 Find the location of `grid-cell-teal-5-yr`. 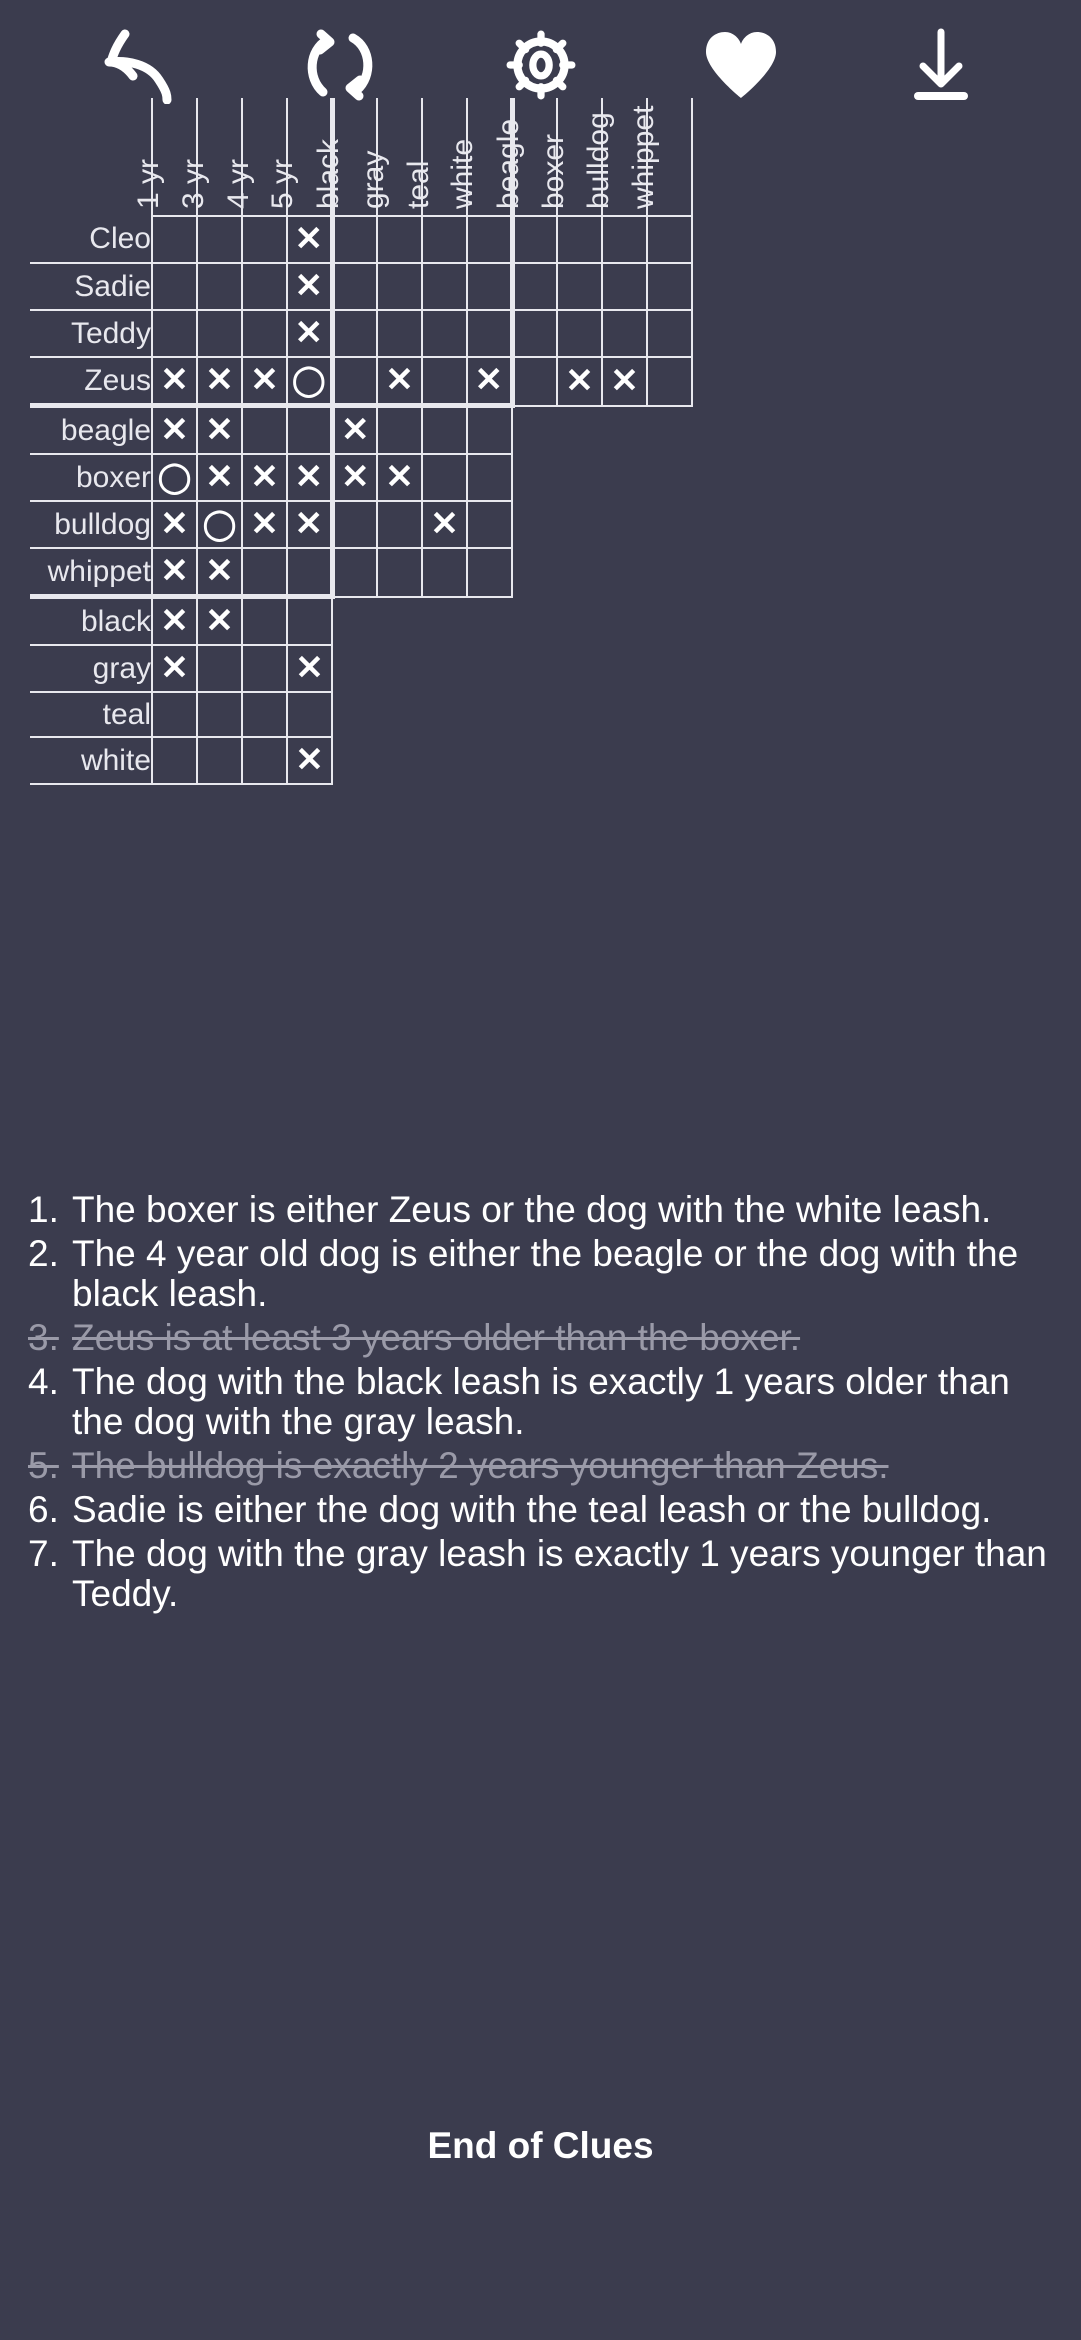

grid-cell-teal-5-yr is located at coordinates (309, 715).